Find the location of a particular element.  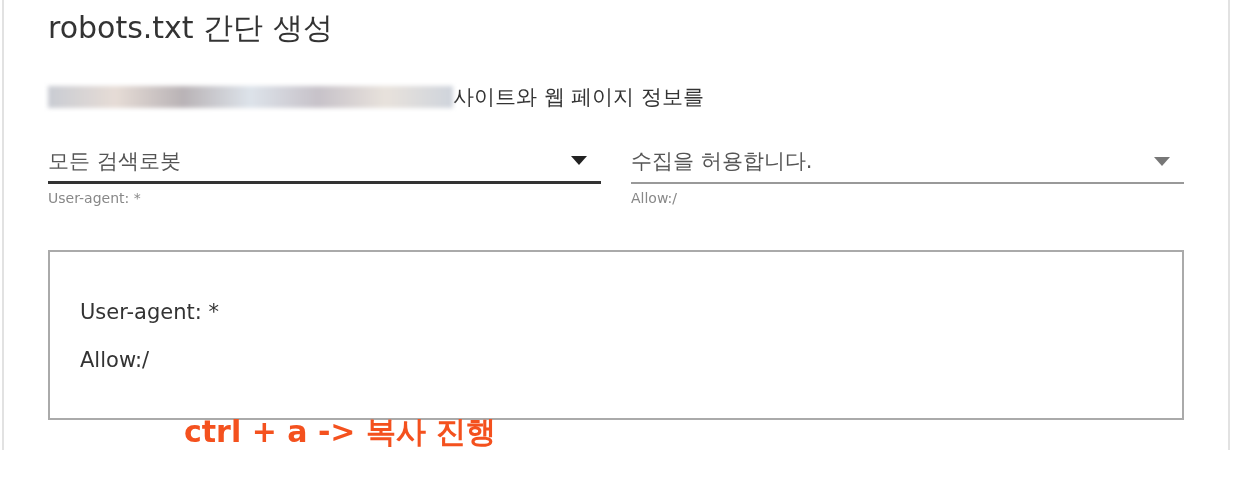

helper-text: User-agent: * is located at coordinates (95, 198).